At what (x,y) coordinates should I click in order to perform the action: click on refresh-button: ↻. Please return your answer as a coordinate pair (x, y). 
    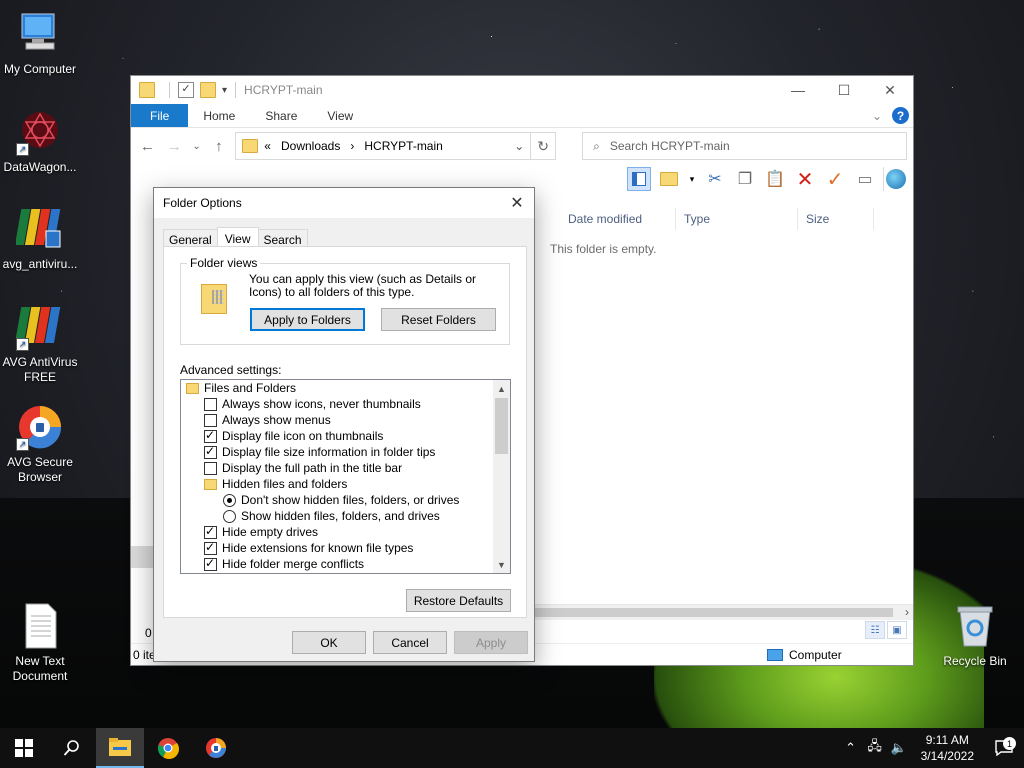
    Looking at the image, I should click on (544, 146).